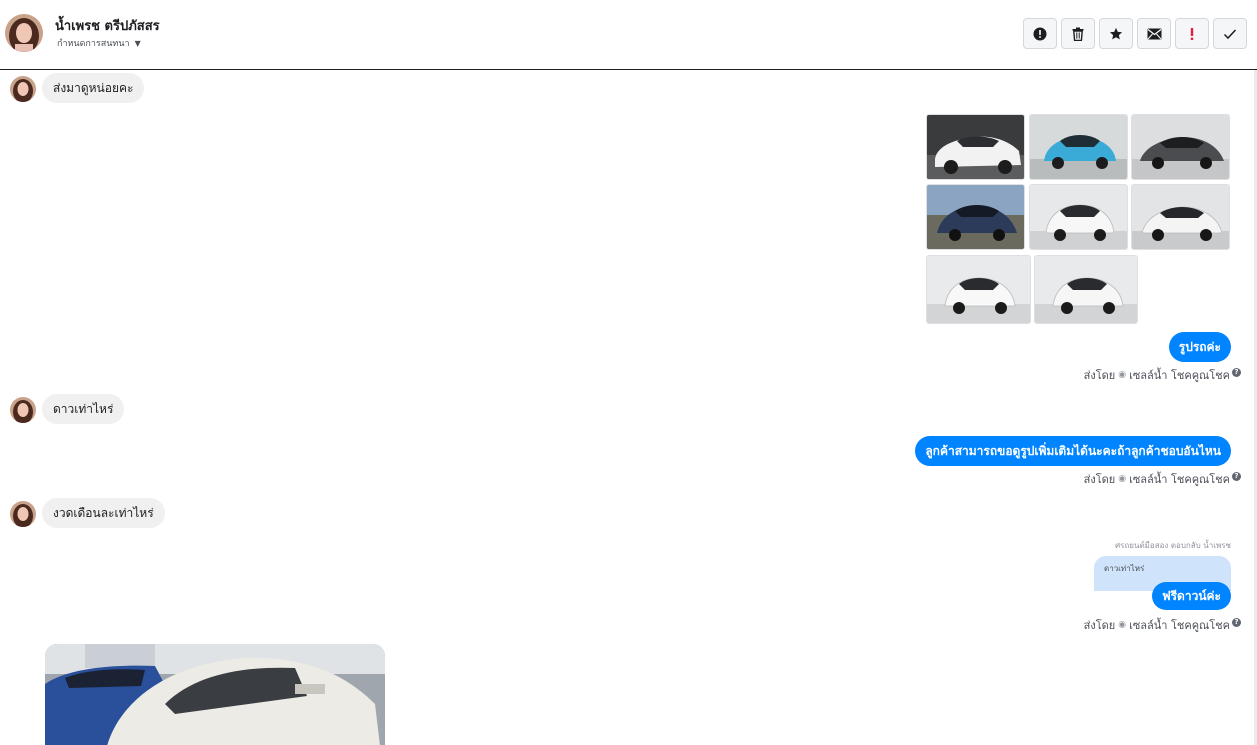  I want to click on delete-button, so click(1078, 33).